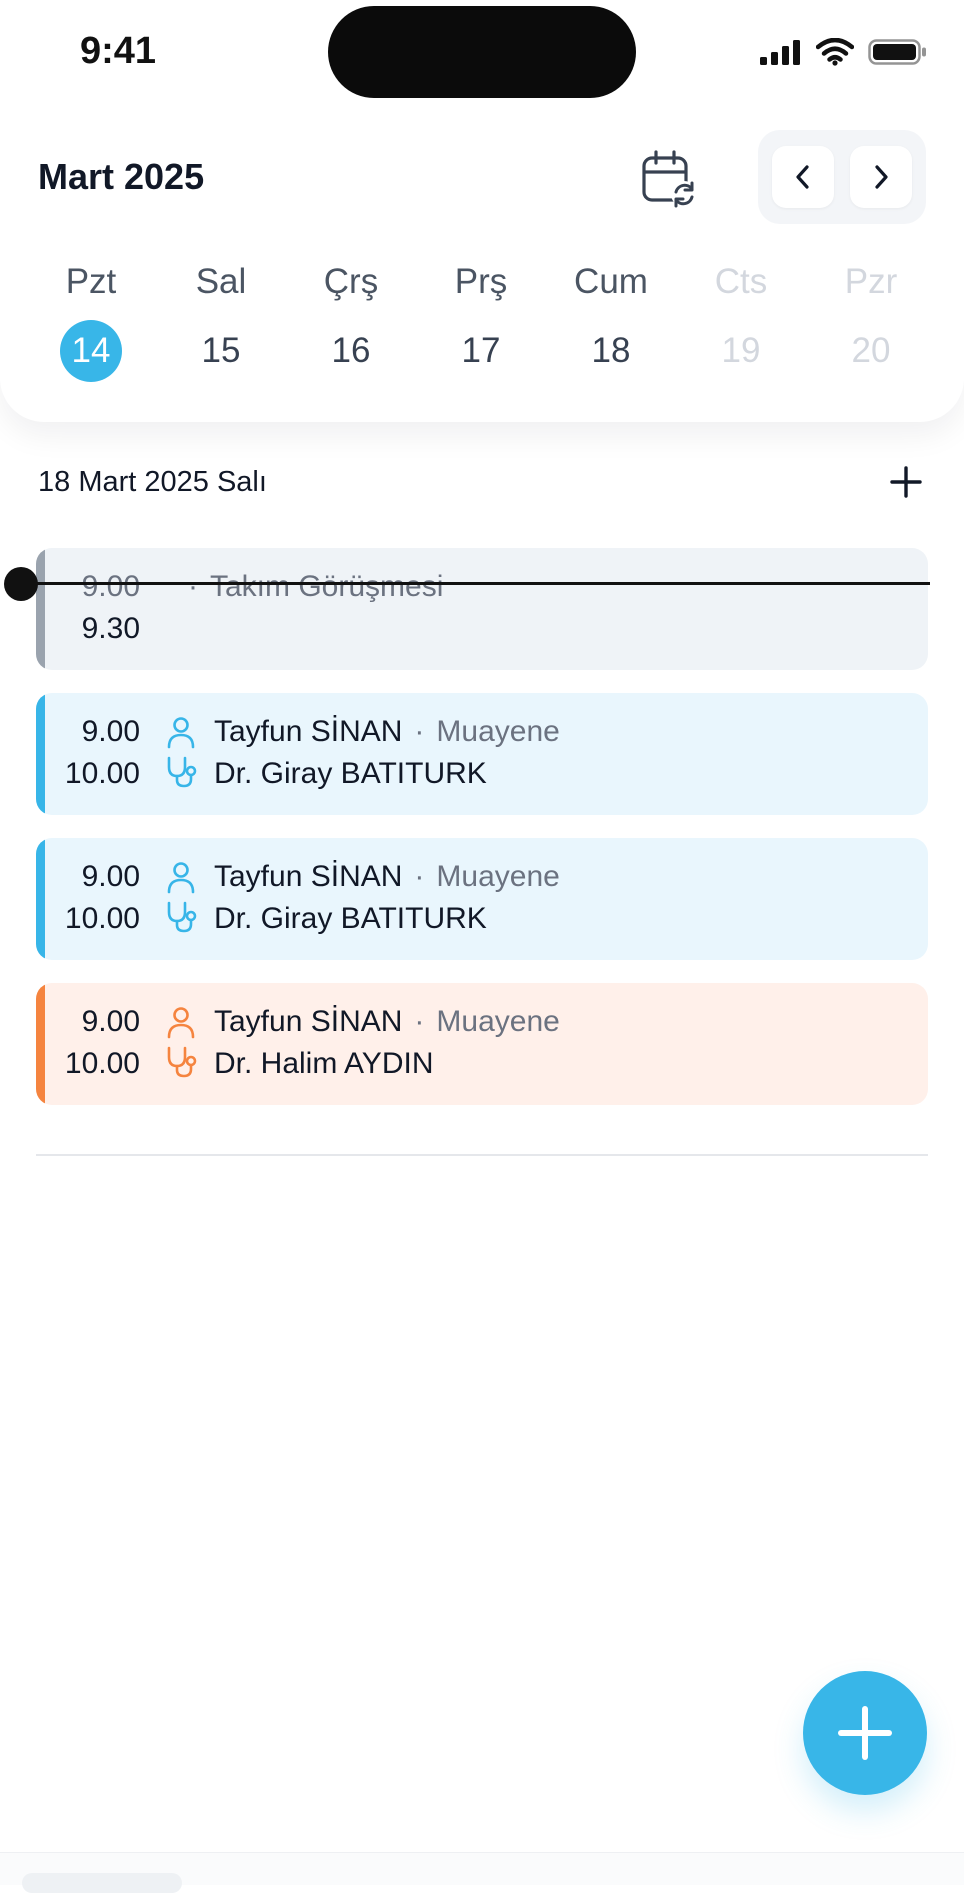 The image size is (964, 1893). What do you see at coordinates (897, 52) in the screenshot?
I see `battery-icon` at bounding box center [897, 52].